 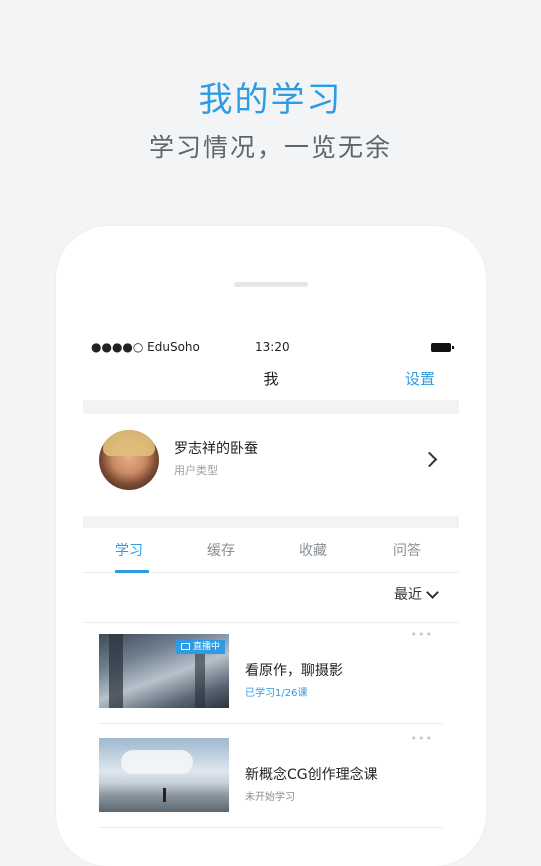 What do you see at coordinates (442, 347) in the screenshot?
I see `battery-icon` at bounding box center [442, 347].